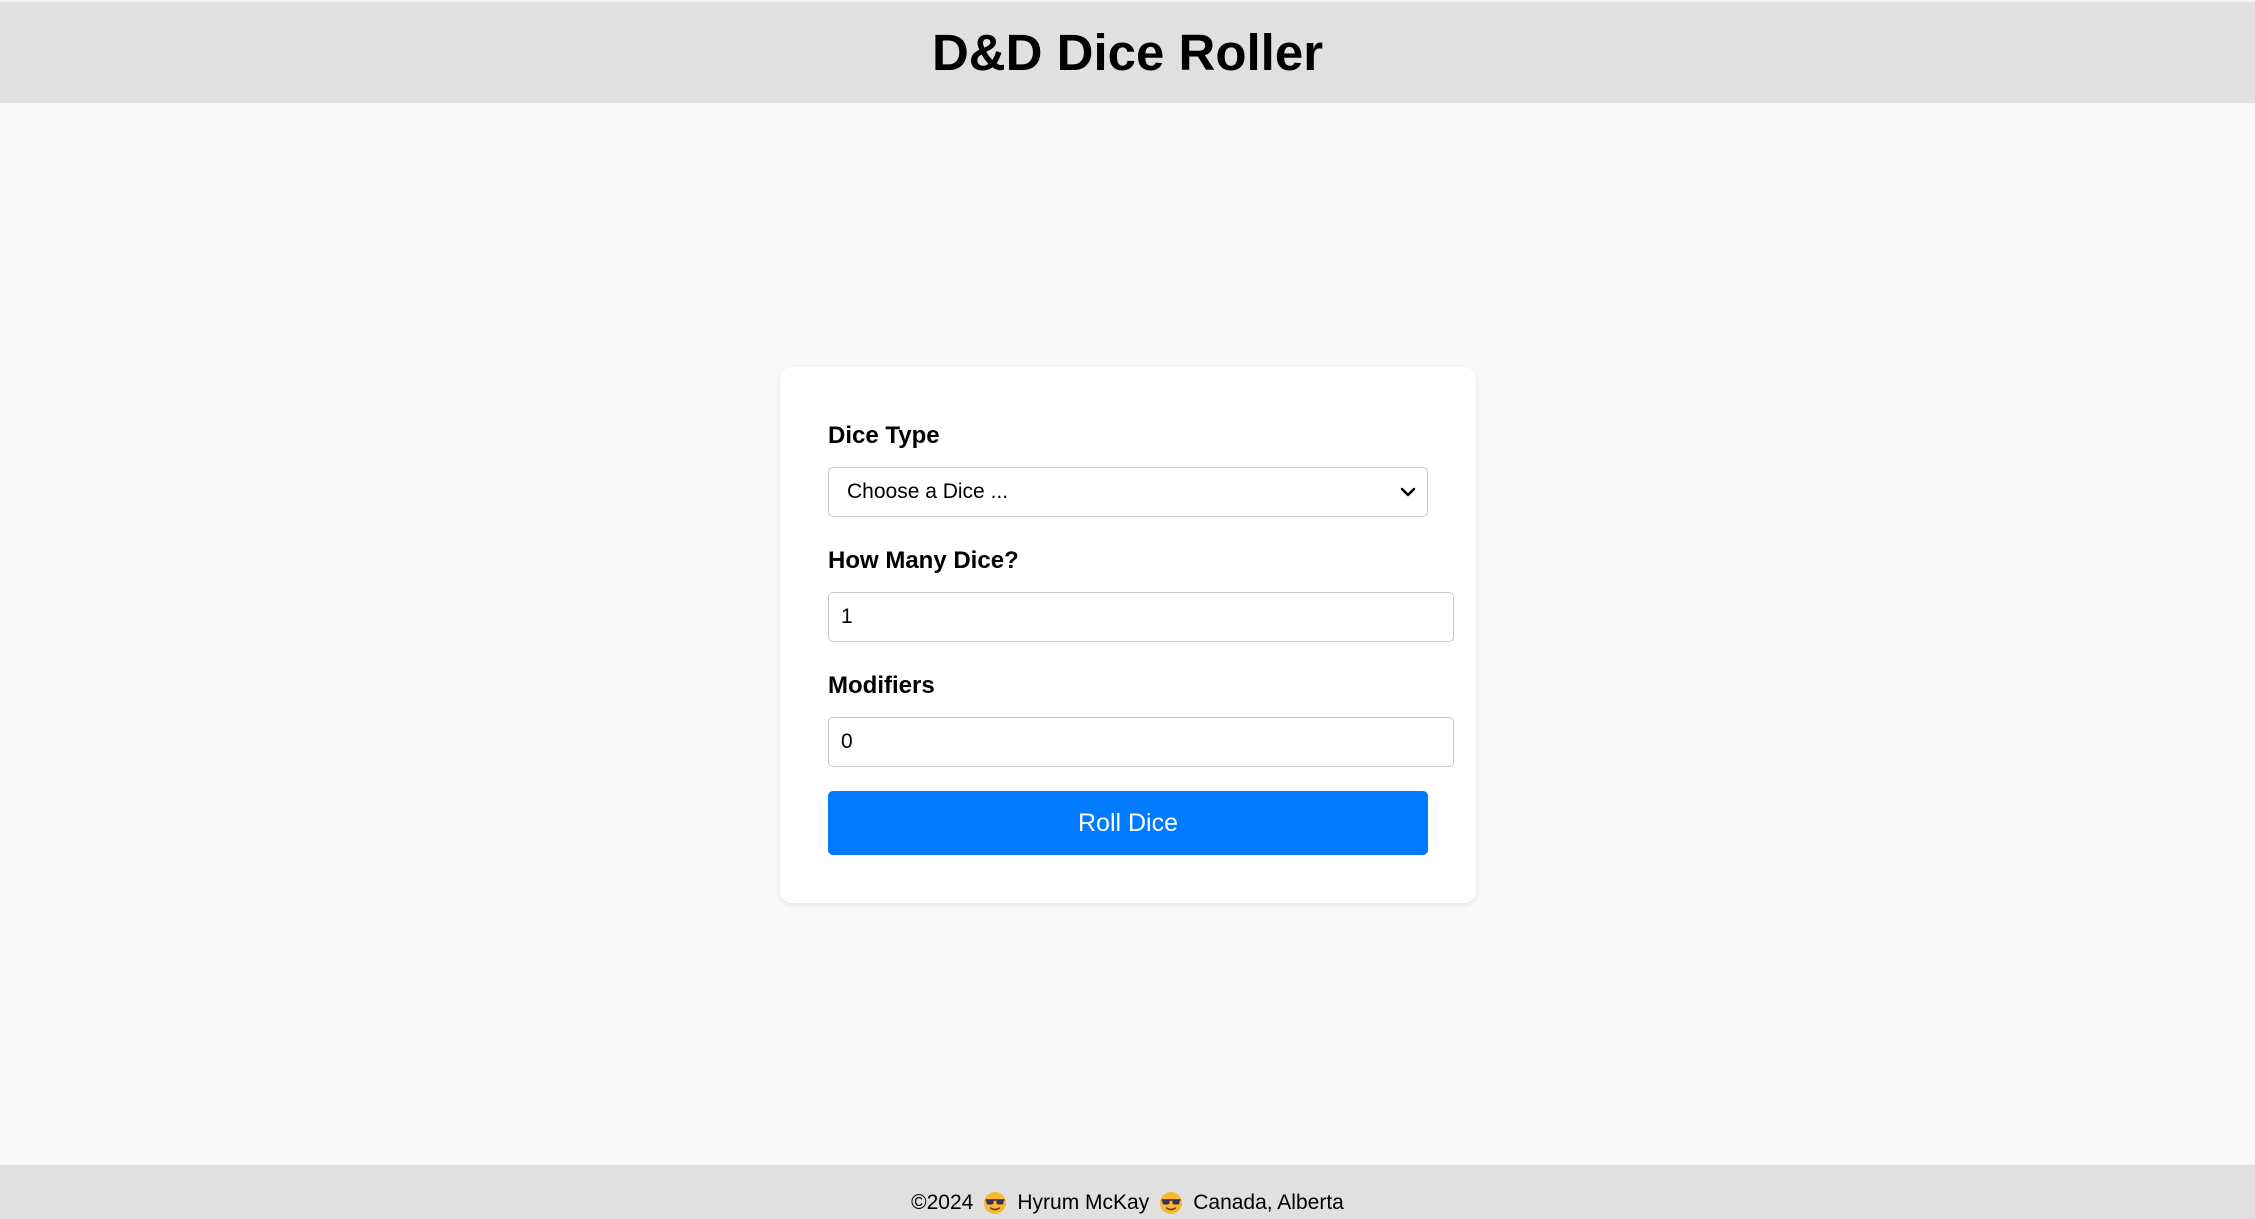 This screenshot has height=1219, width=2255. What do you see at coordinates (1141, 742) in the screenshot?
I see `modifiers-input` at bounding box center [1141, 742].